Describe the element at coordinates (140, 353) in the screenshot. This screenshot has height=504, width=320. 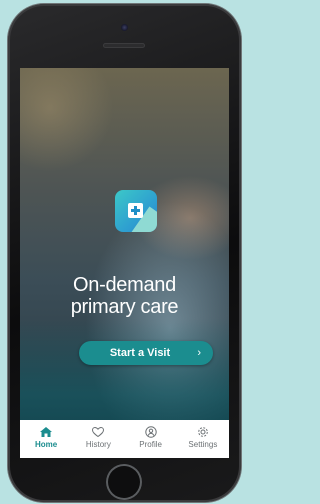
I see `start-visit-label: Start a Visit` at that location.